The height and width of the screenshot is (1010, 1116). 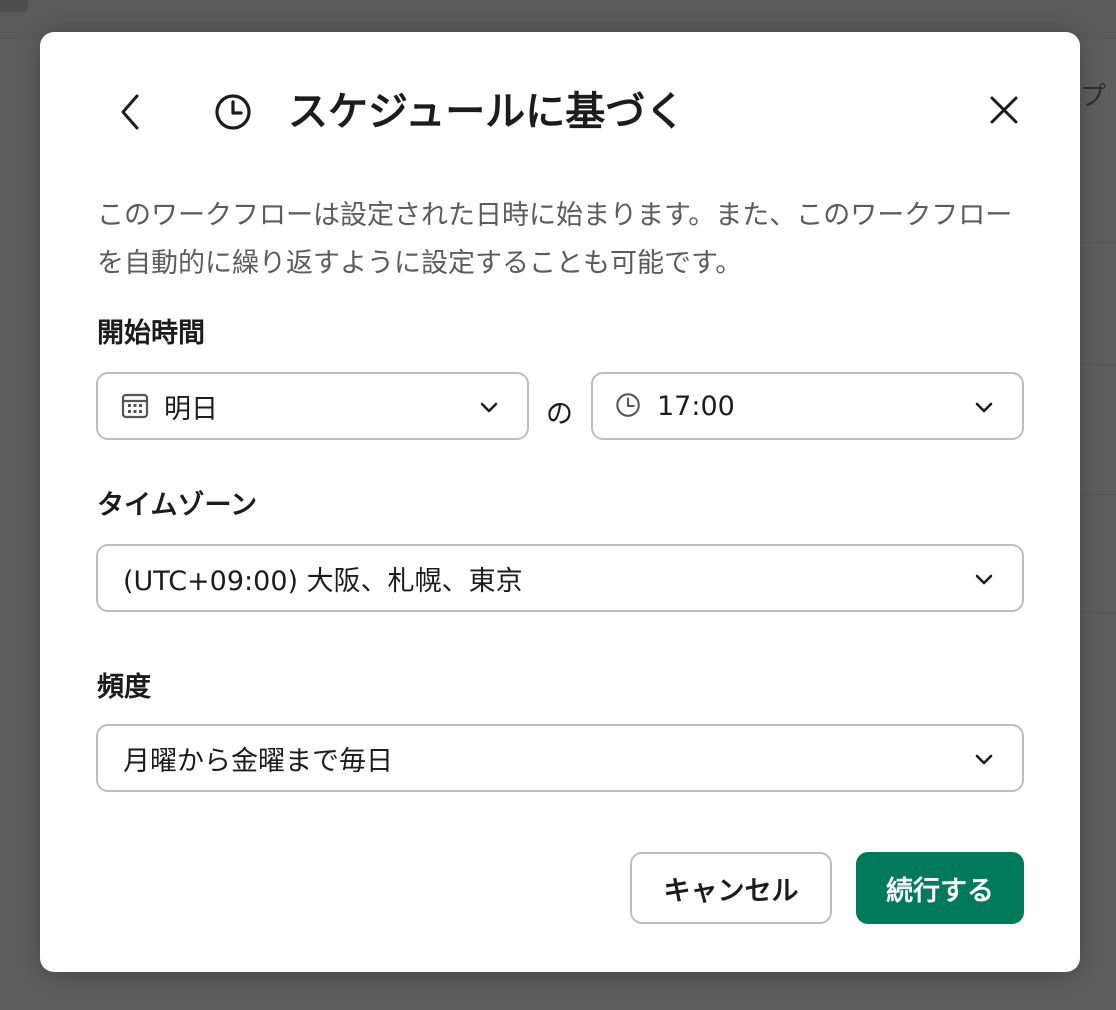 I want to click on background-side-text: プ, so click(x=1093, y=97).